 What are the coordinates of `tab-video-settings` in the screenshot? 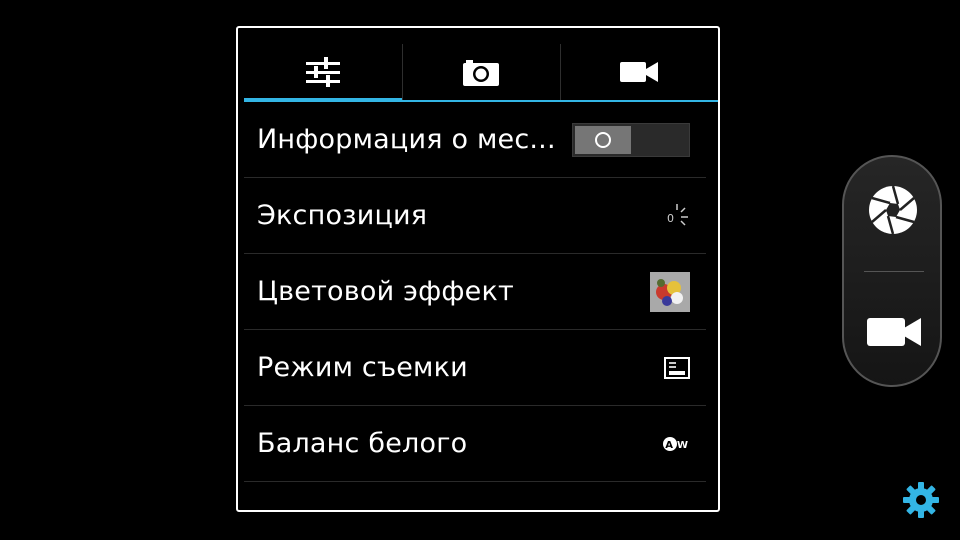 It's located at (639, 72).